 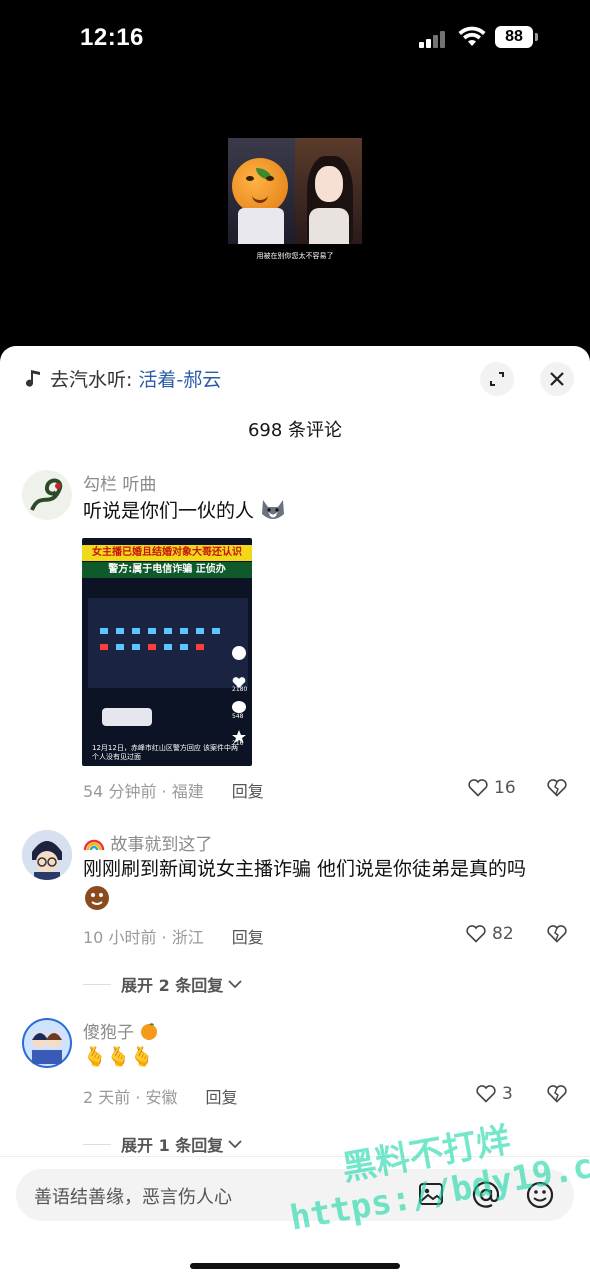 What do you see at coordinates (147, 842) in the screenshot?
I see `comment-author: 故事就到这了` at bounding box center [147, 842].